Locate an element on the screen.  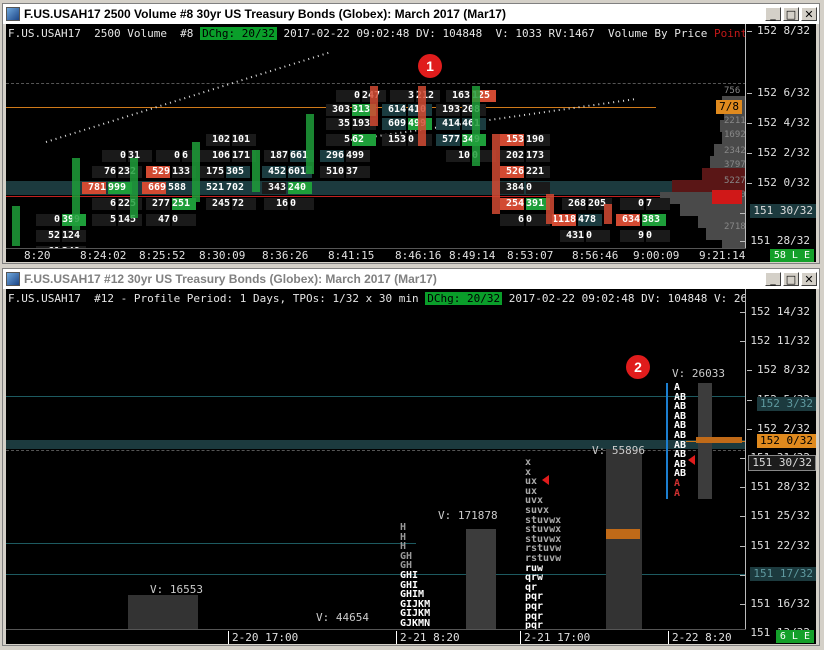
footprint-bid-cell: 431 is located at coordinates (572, 236).